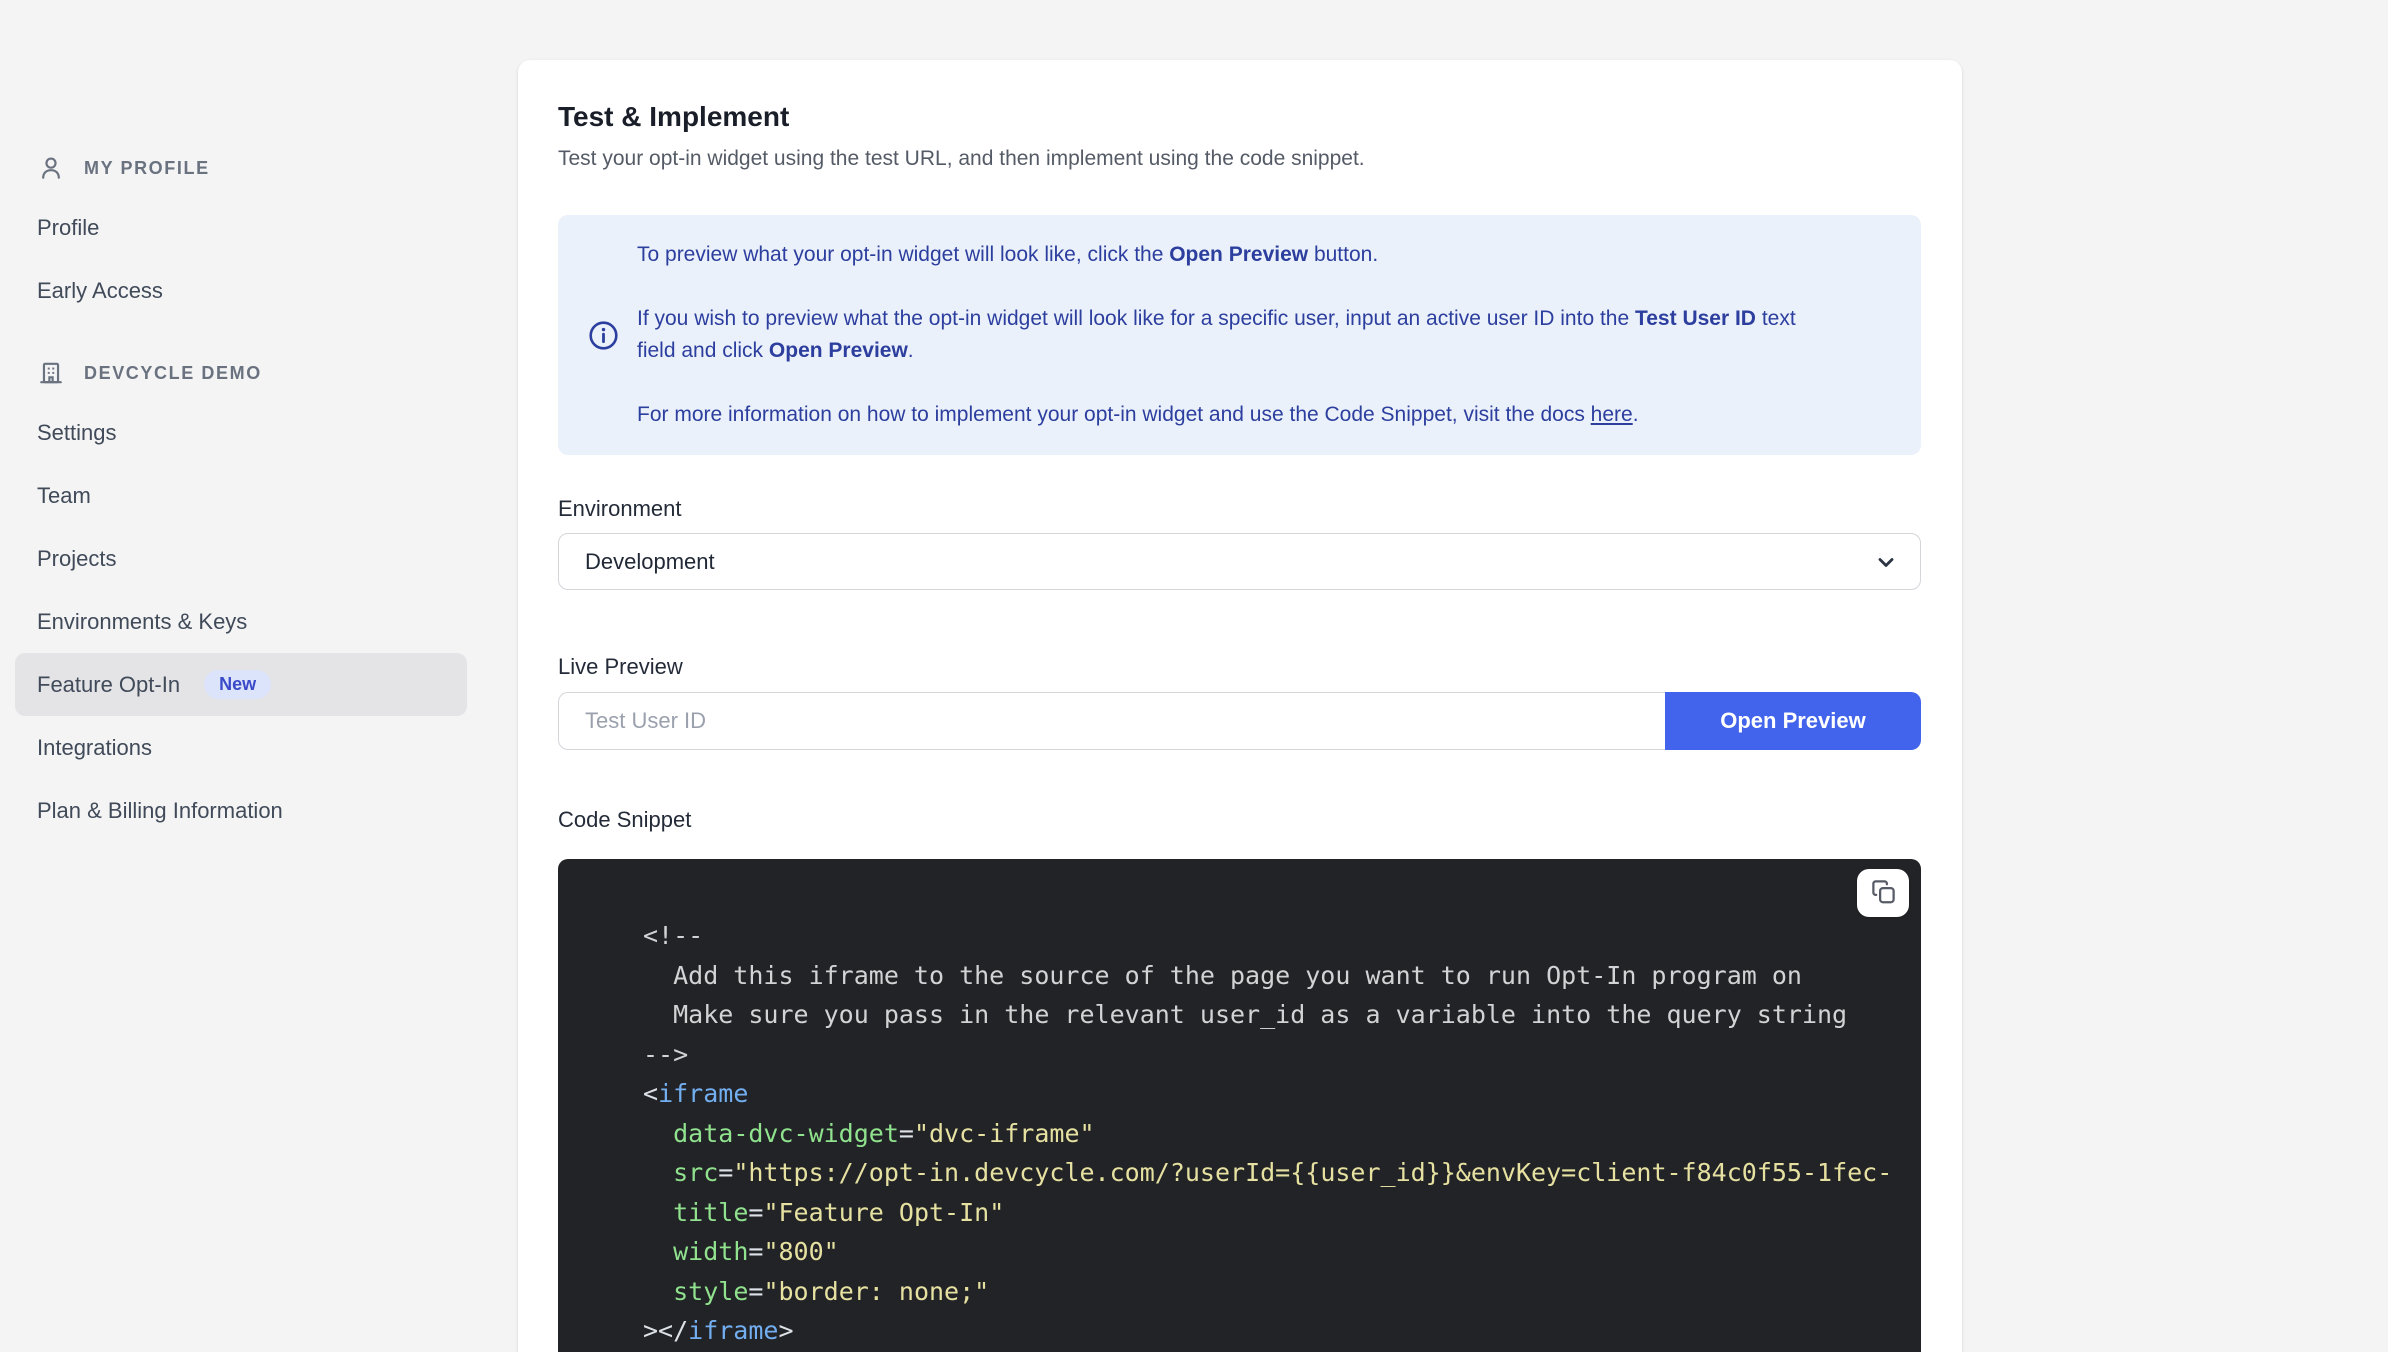  I want to click on sidebar-section-title: MY PROFILE, so click(147, 167).